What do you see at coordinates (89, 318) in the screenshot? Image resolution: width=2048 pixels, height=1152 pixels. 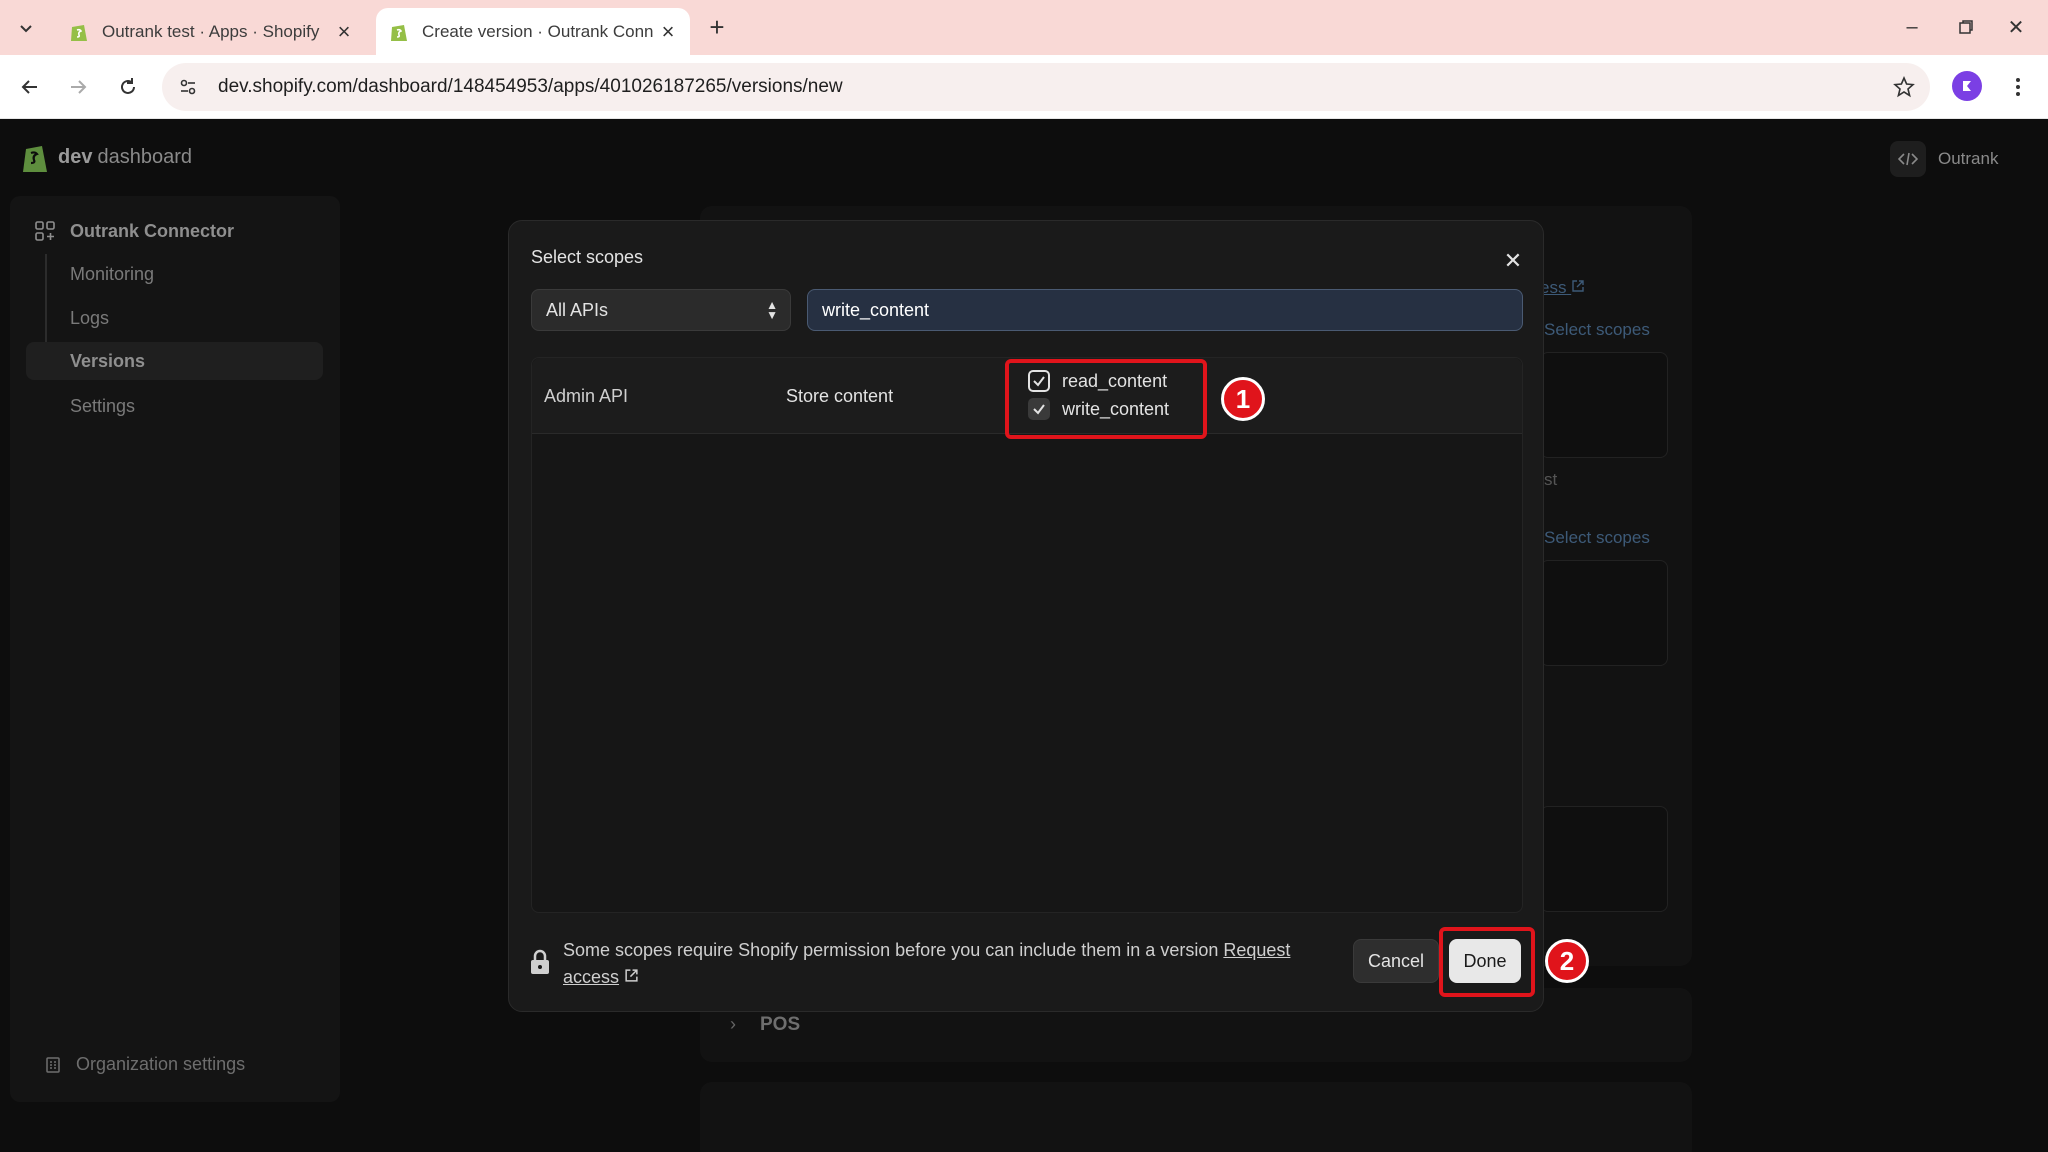 I see `sidebar-item-logs: Logs` at bounding box center [89, 318].